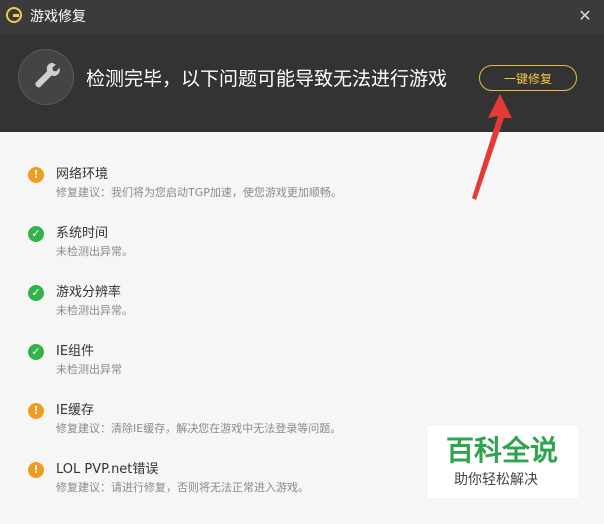  What do you see at coordinates (58, 17) in the screenshot?
I see `window-title: 游戏修复` at bounding box center [58, 17].